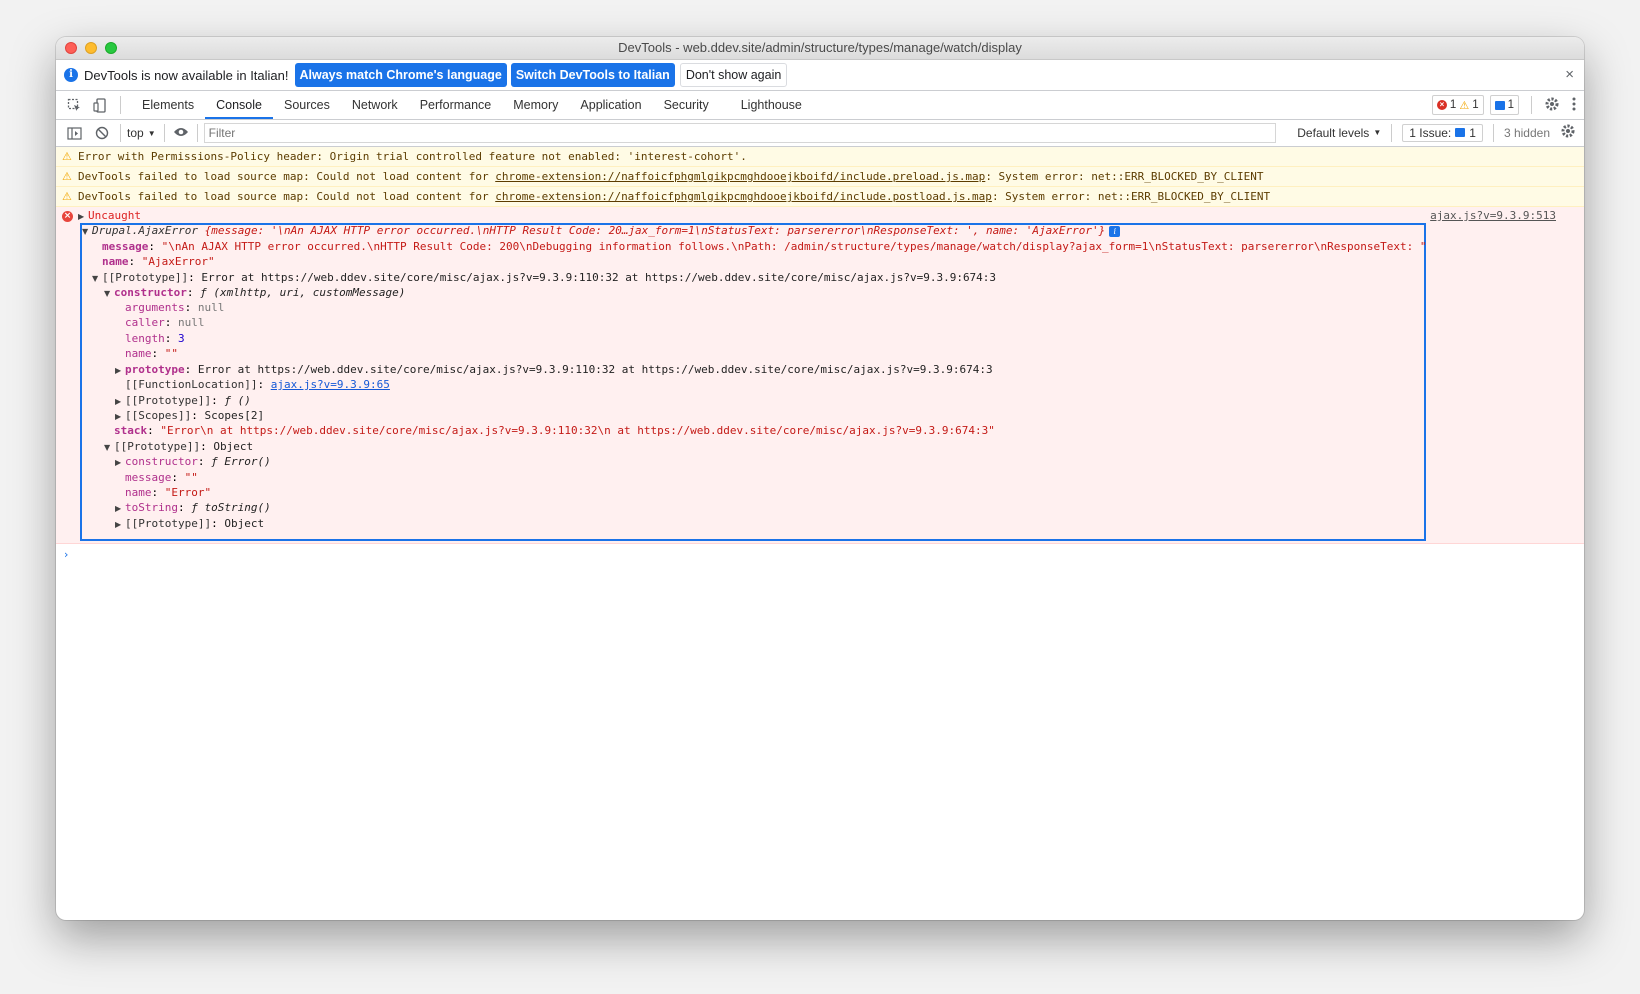 Image resolution: width=1640 pixels, height=994 pixels. What do you see at coordinates (400, 75) in the screenshot?
I see `match-language-button: Always match Chrome's language` at bounding box center [400, 75].